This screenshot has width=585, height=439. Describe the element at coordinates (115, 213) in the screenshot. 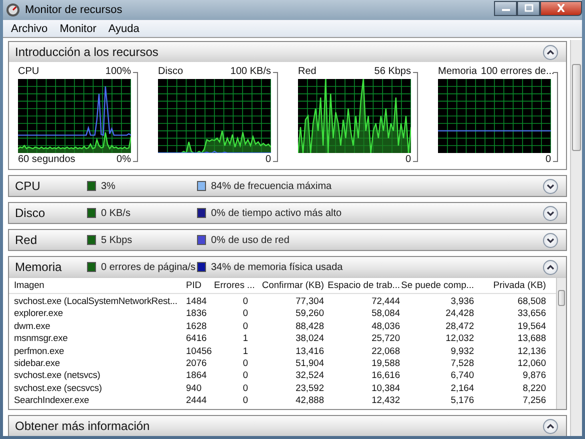

I see `metric-text: 0 KB/s` at that location.